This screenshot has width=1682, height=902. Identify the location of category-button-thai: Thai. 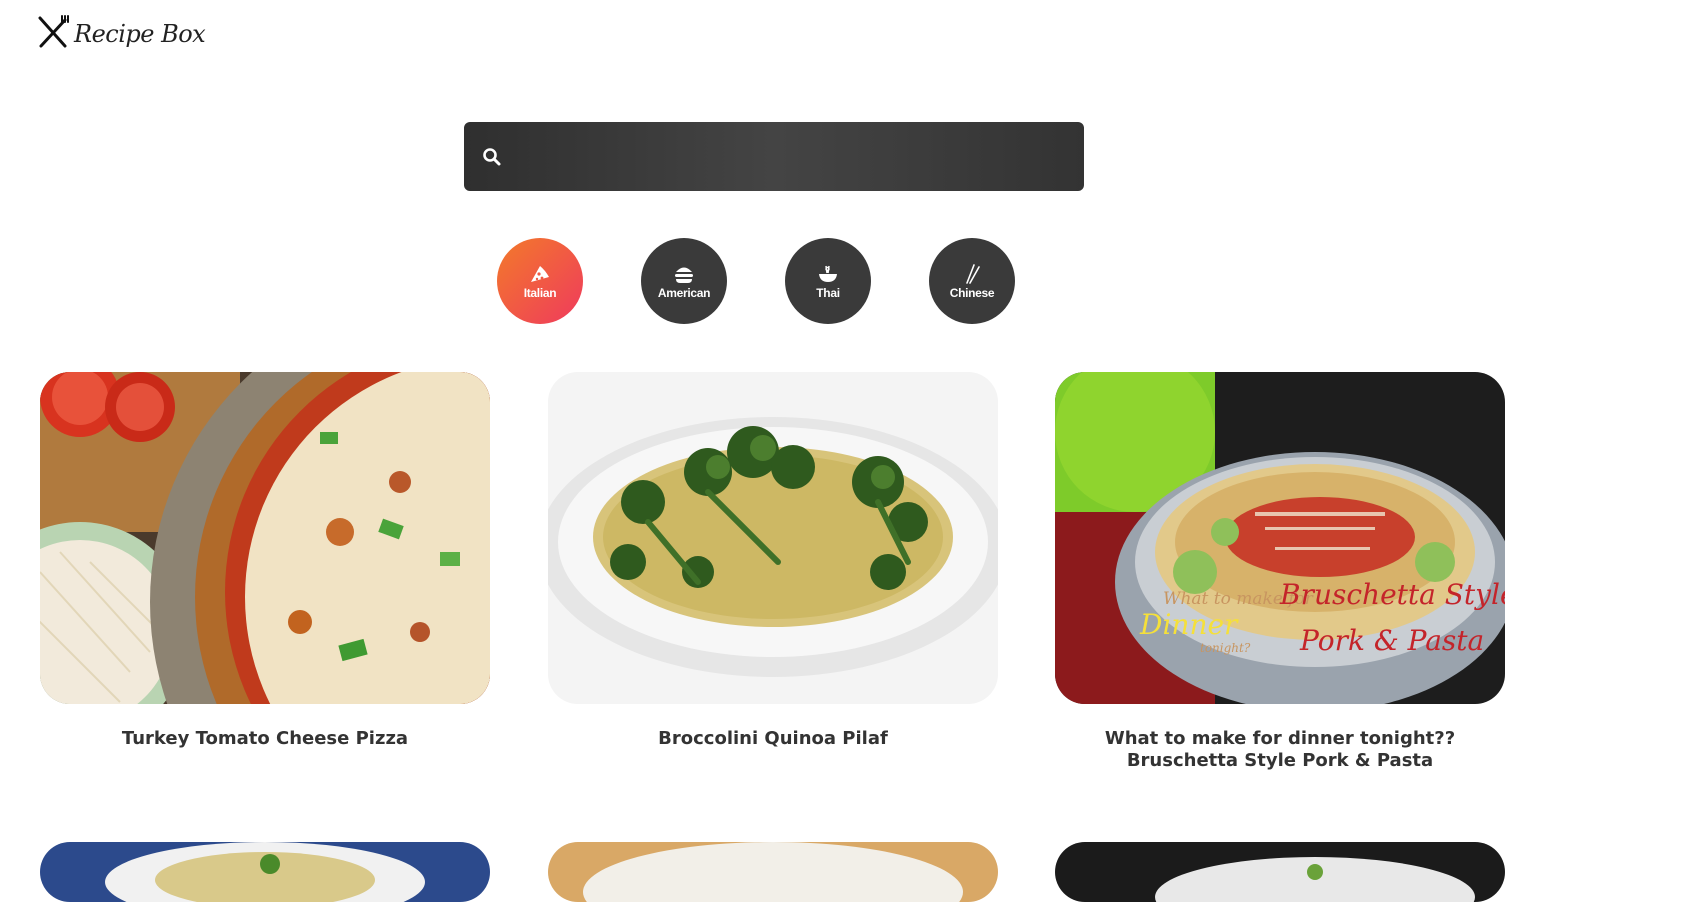
(828, 281).